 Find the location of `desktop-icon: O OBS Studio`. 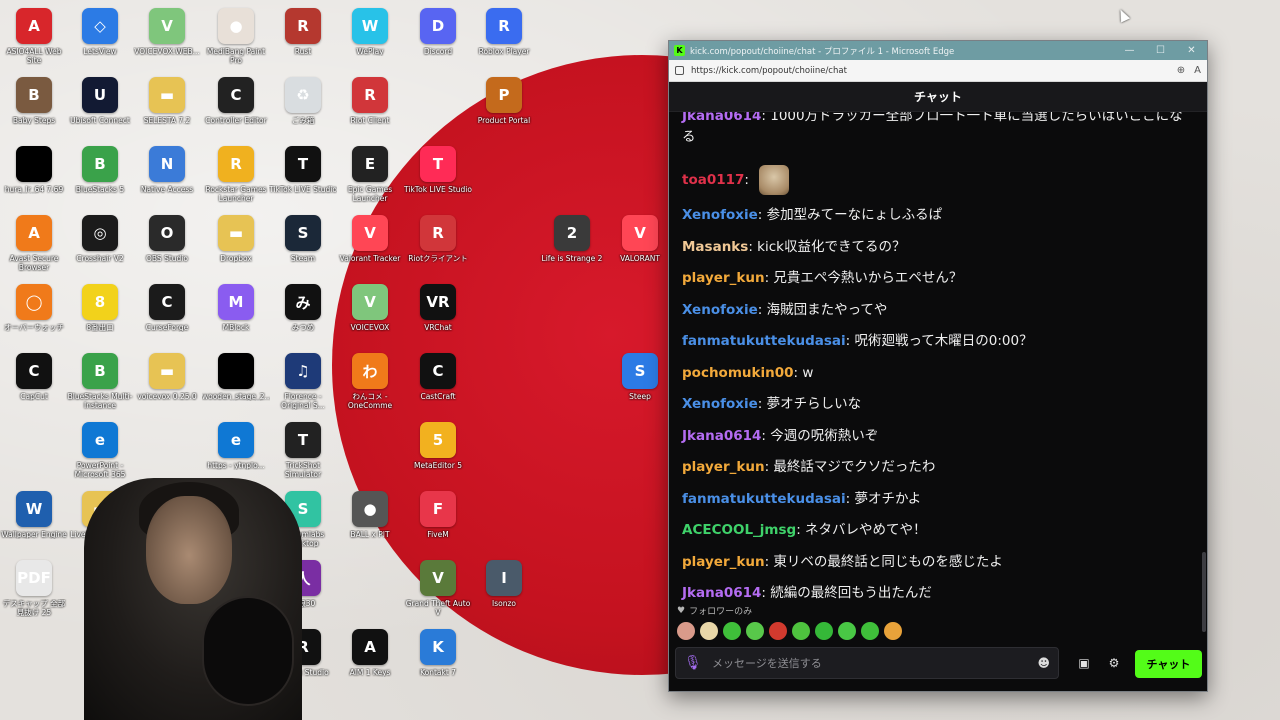

desktop-icon: O OBS Studio is located at coordinates (167, 248).